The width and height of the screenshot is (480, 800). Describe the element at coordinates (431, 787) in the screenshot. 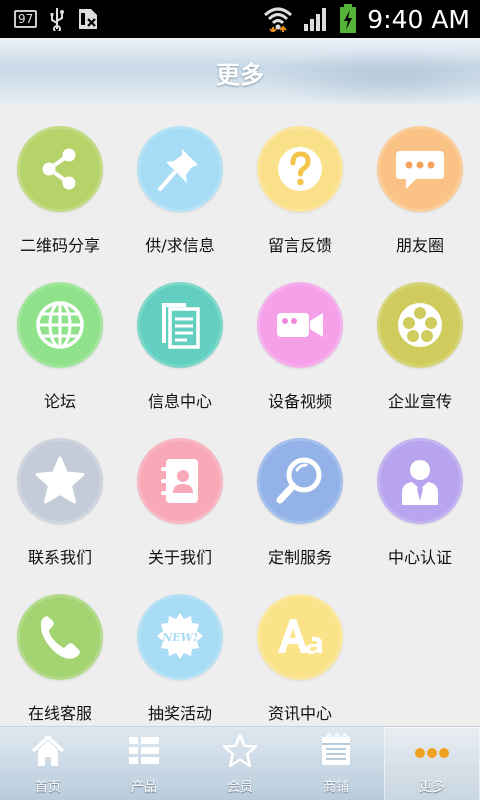

I see `nav-label: 更多` at that location.